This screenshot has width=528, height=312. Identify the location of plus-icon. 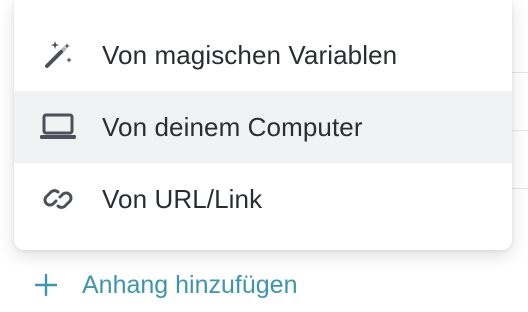
(46, 285).